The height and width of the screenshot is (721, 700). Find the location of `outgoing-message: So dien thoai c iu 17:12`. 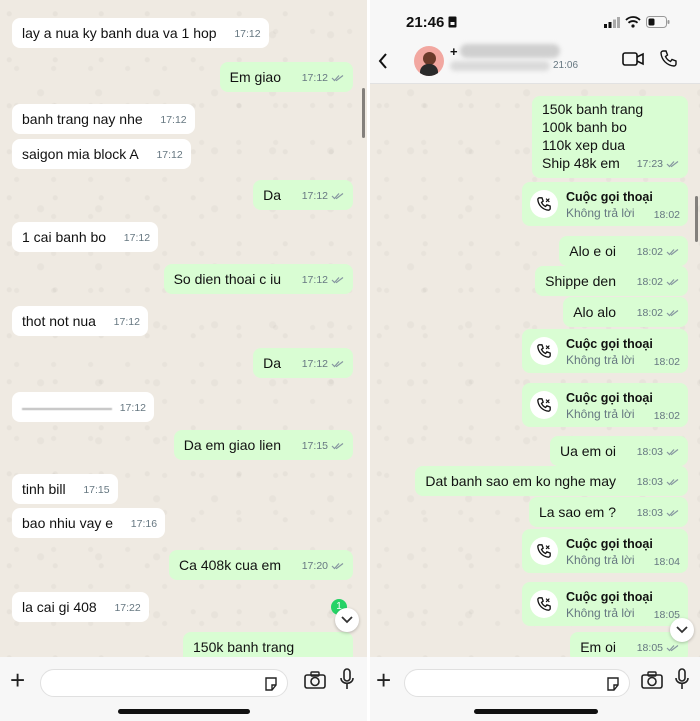

outgoing-message: So dien thoai c iu 17:12 is located at coordinates (258, 279).